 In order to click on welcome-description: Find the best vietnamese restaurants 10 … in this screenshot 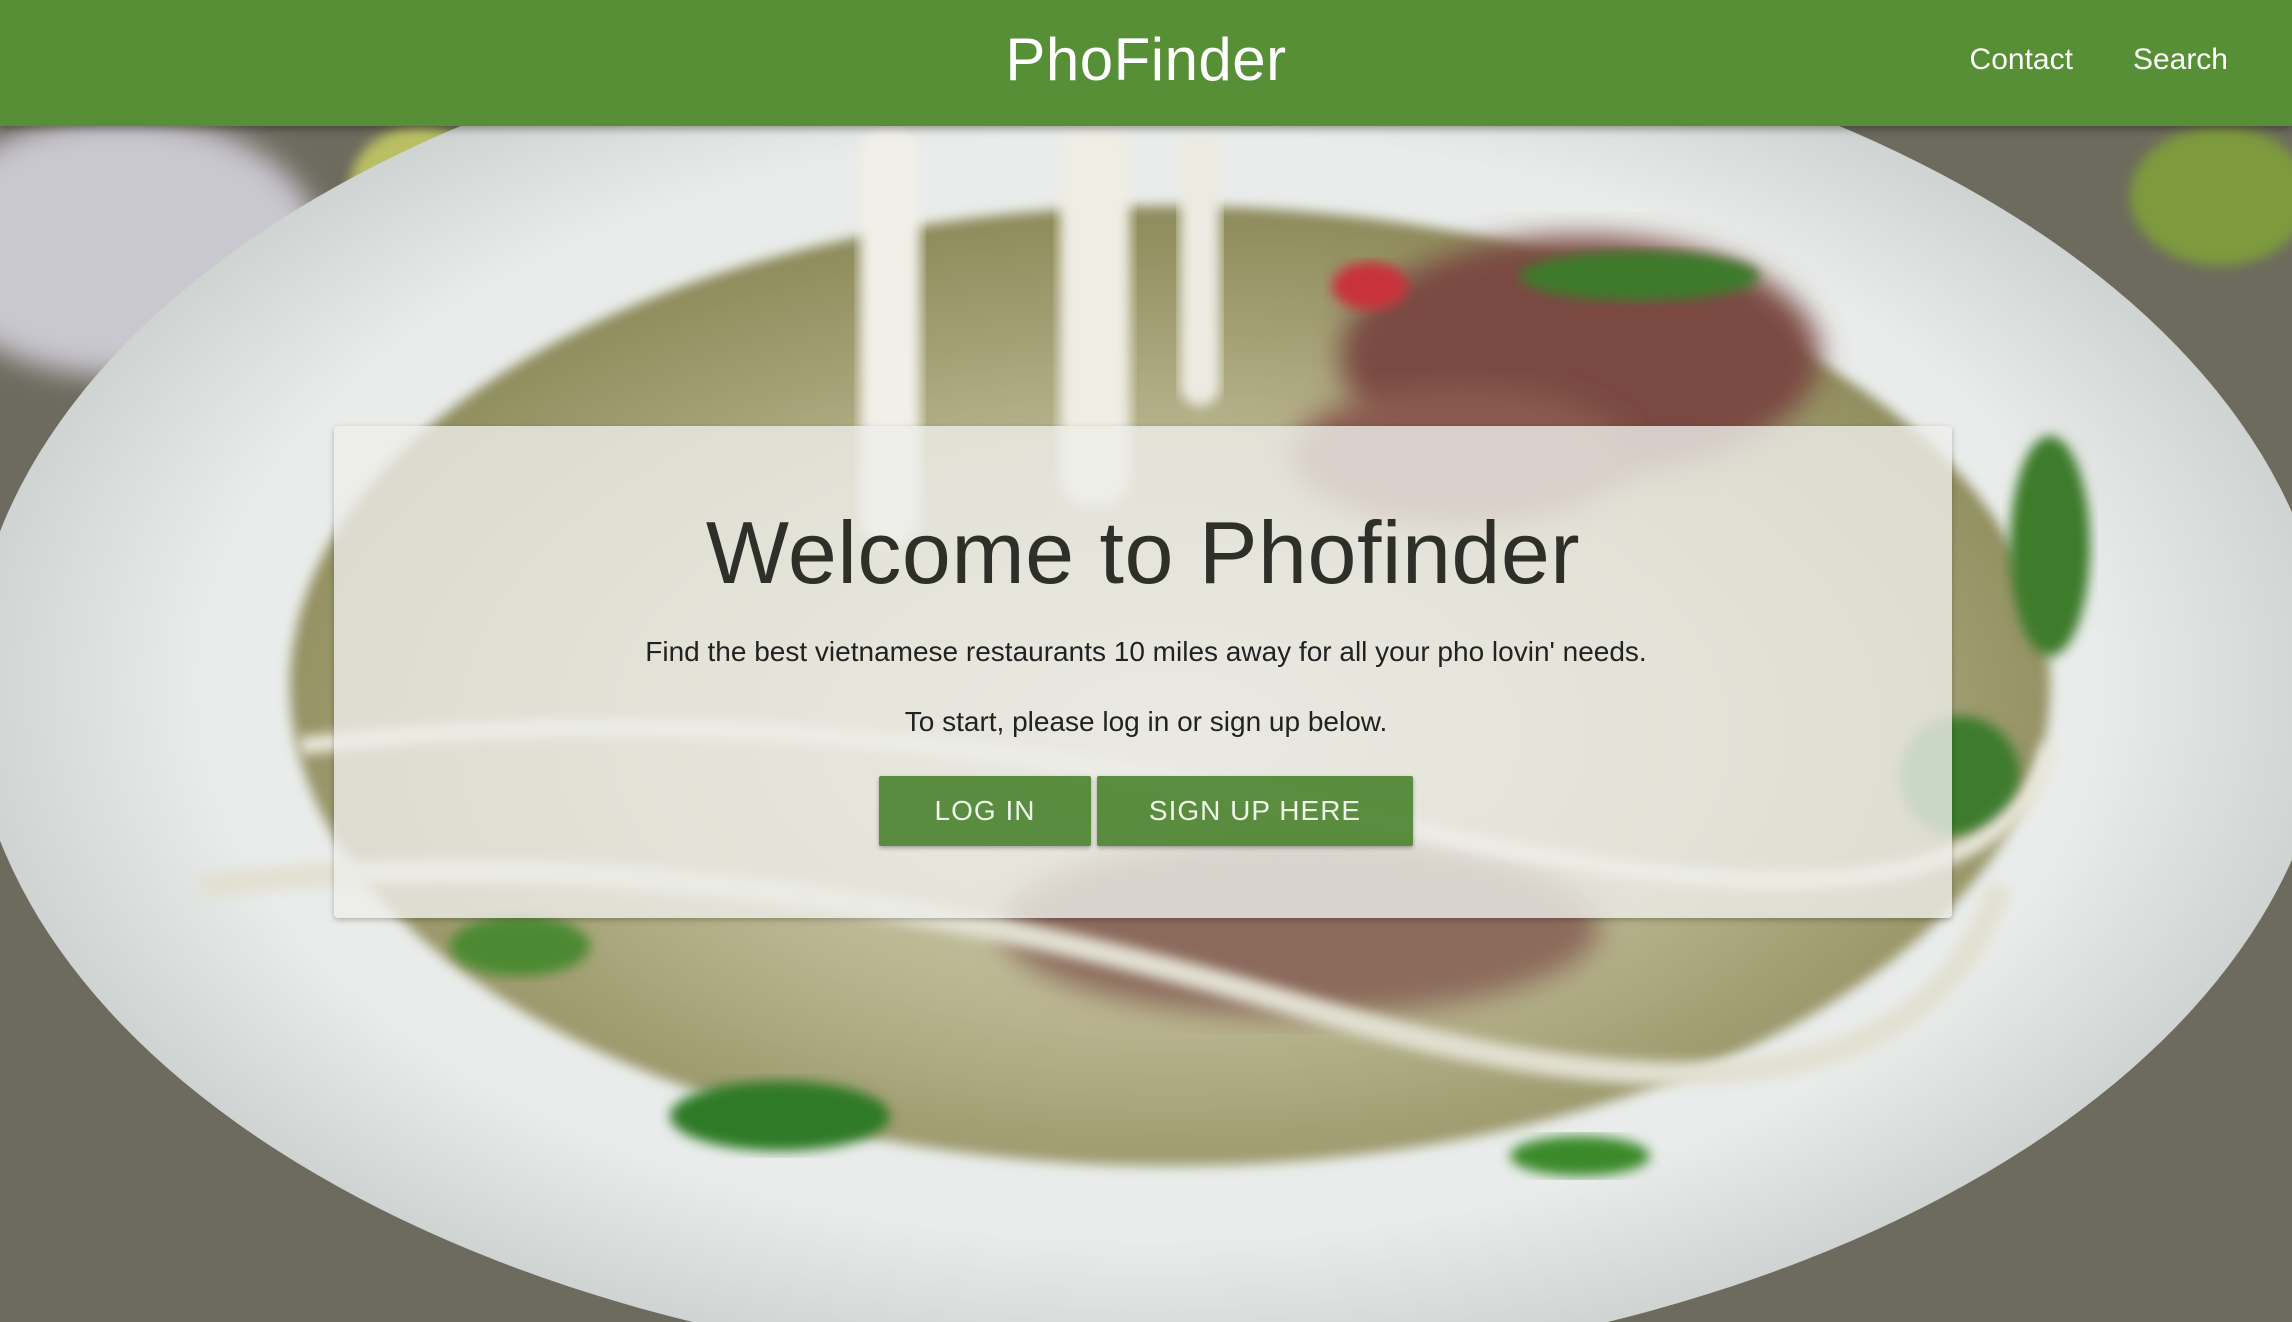, I will do `click(1146, 651)`.